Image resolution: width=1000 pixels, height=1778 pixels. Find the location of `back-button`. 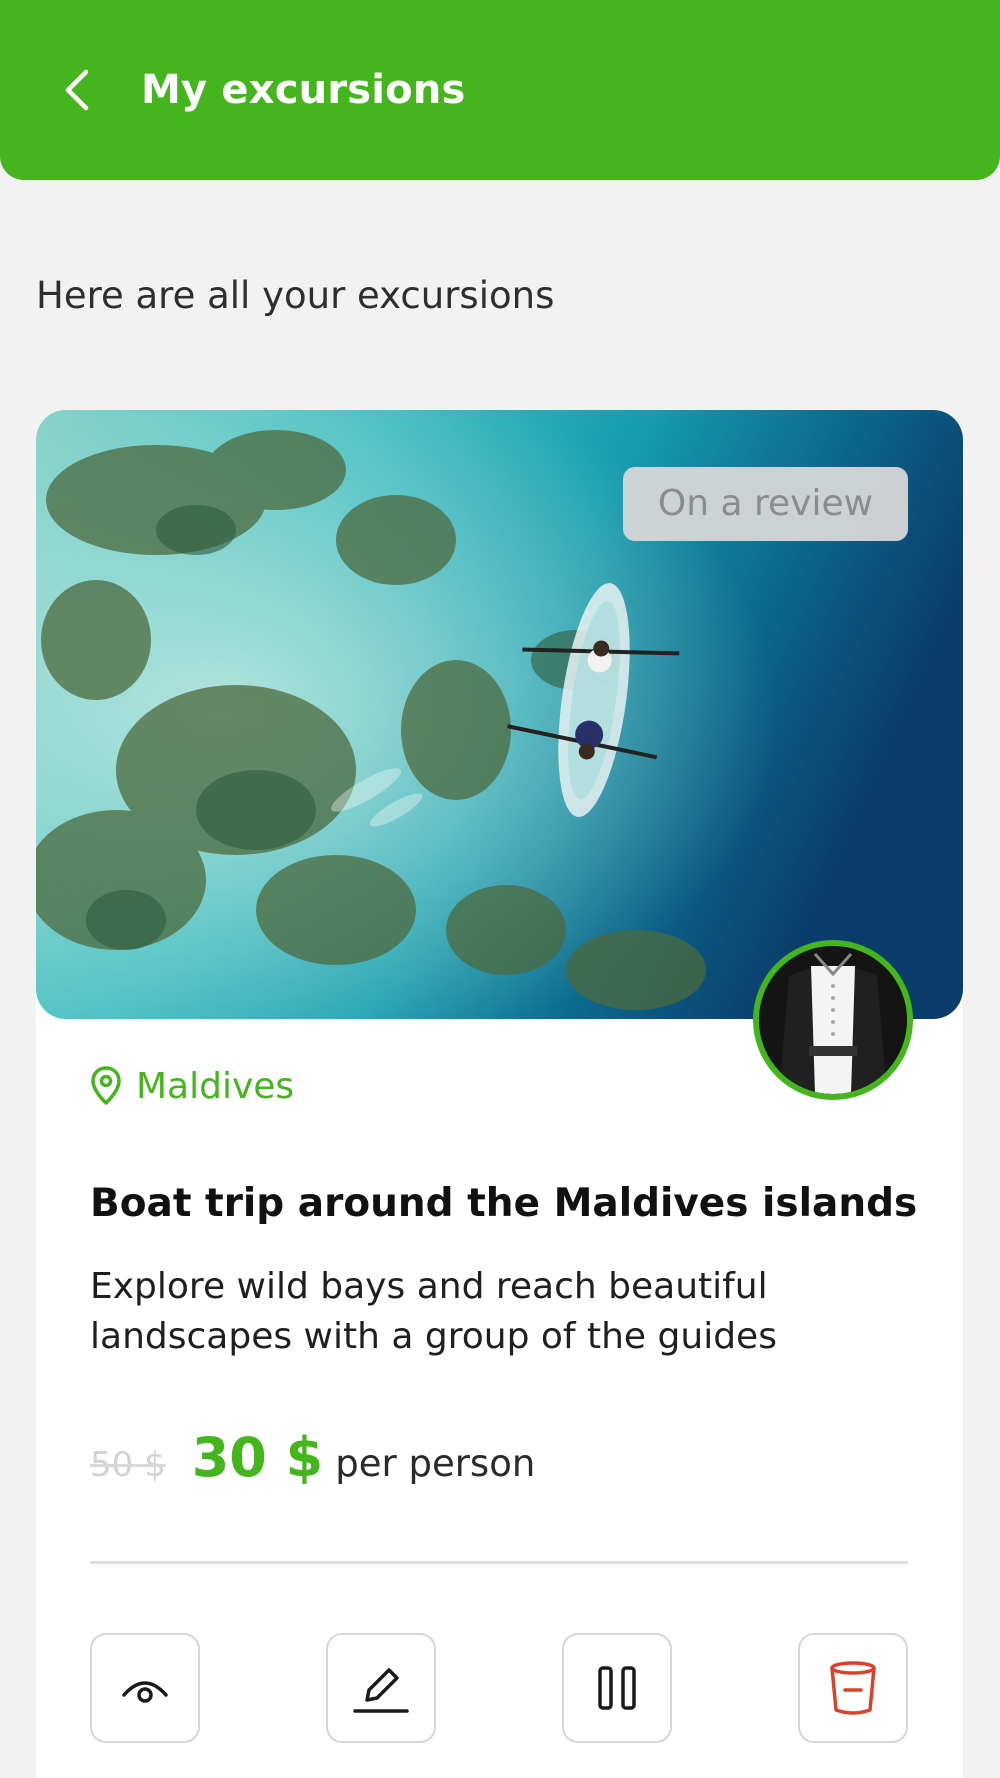

back-button is located at coordinates (77, 90).